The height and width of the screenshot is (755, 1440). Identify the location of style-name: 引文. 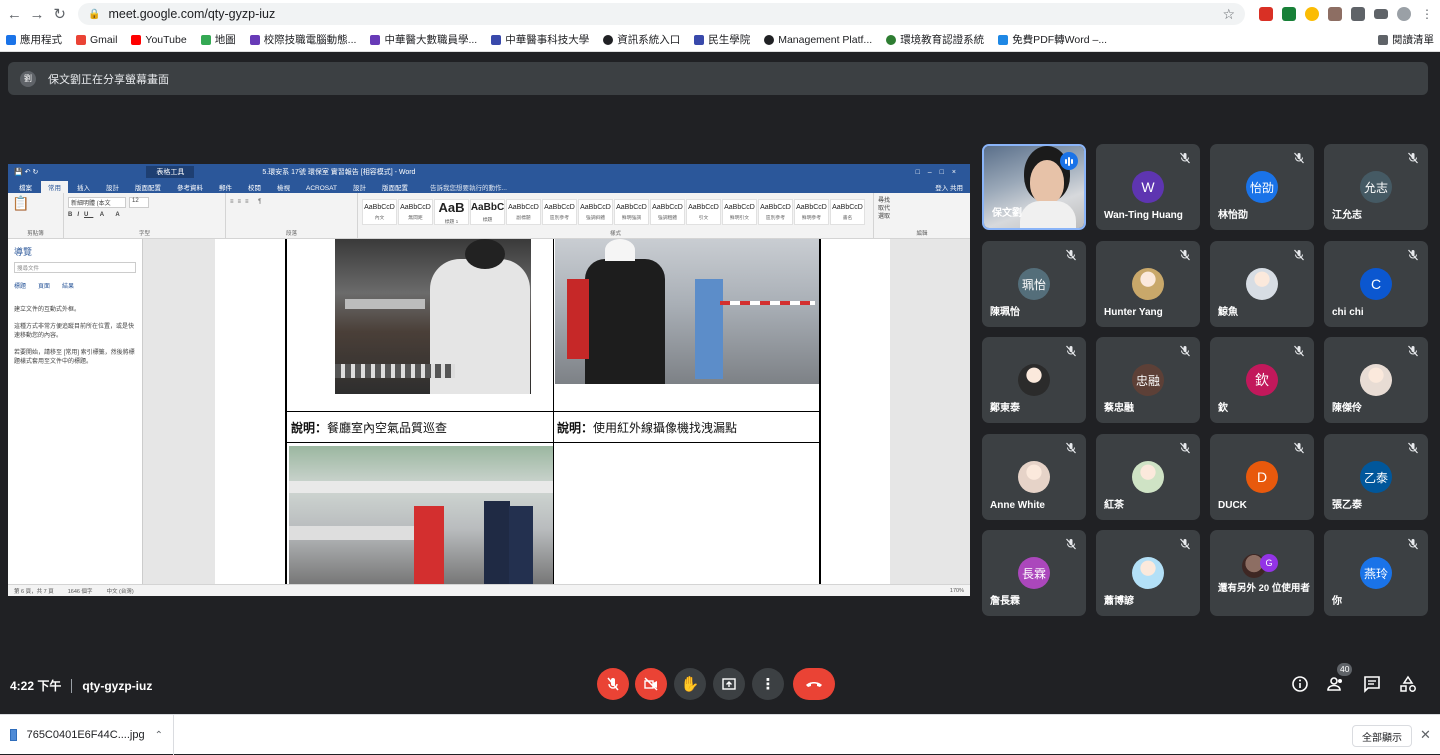
(703, 218).